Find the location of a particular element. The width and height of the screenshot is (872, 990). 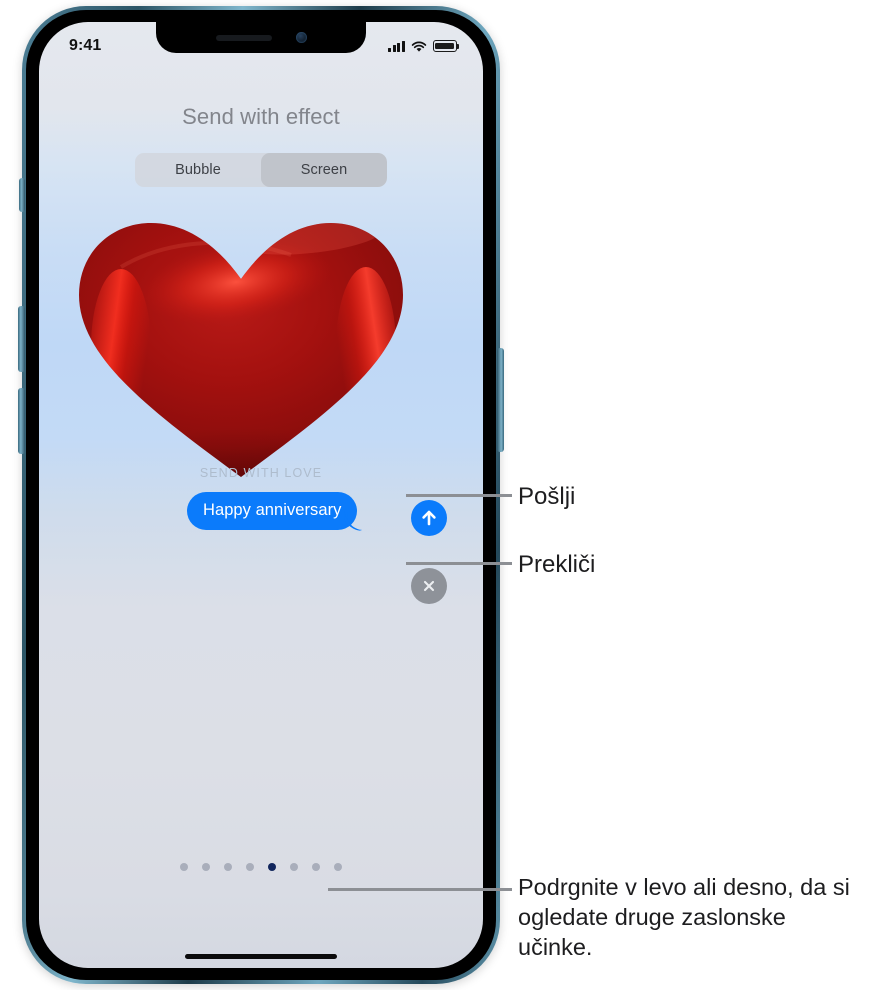

message-text: Happy anniversary is located at coordinates (272, 510).